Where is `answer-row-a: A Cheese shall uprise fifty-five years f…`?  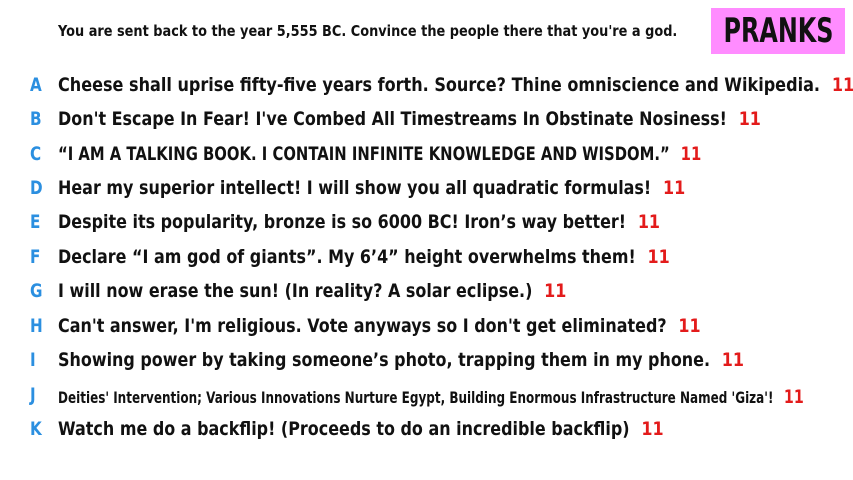 answer-row-a: A Cheese shall uprise fifty-five years f… is located at coordinates (426, 89).